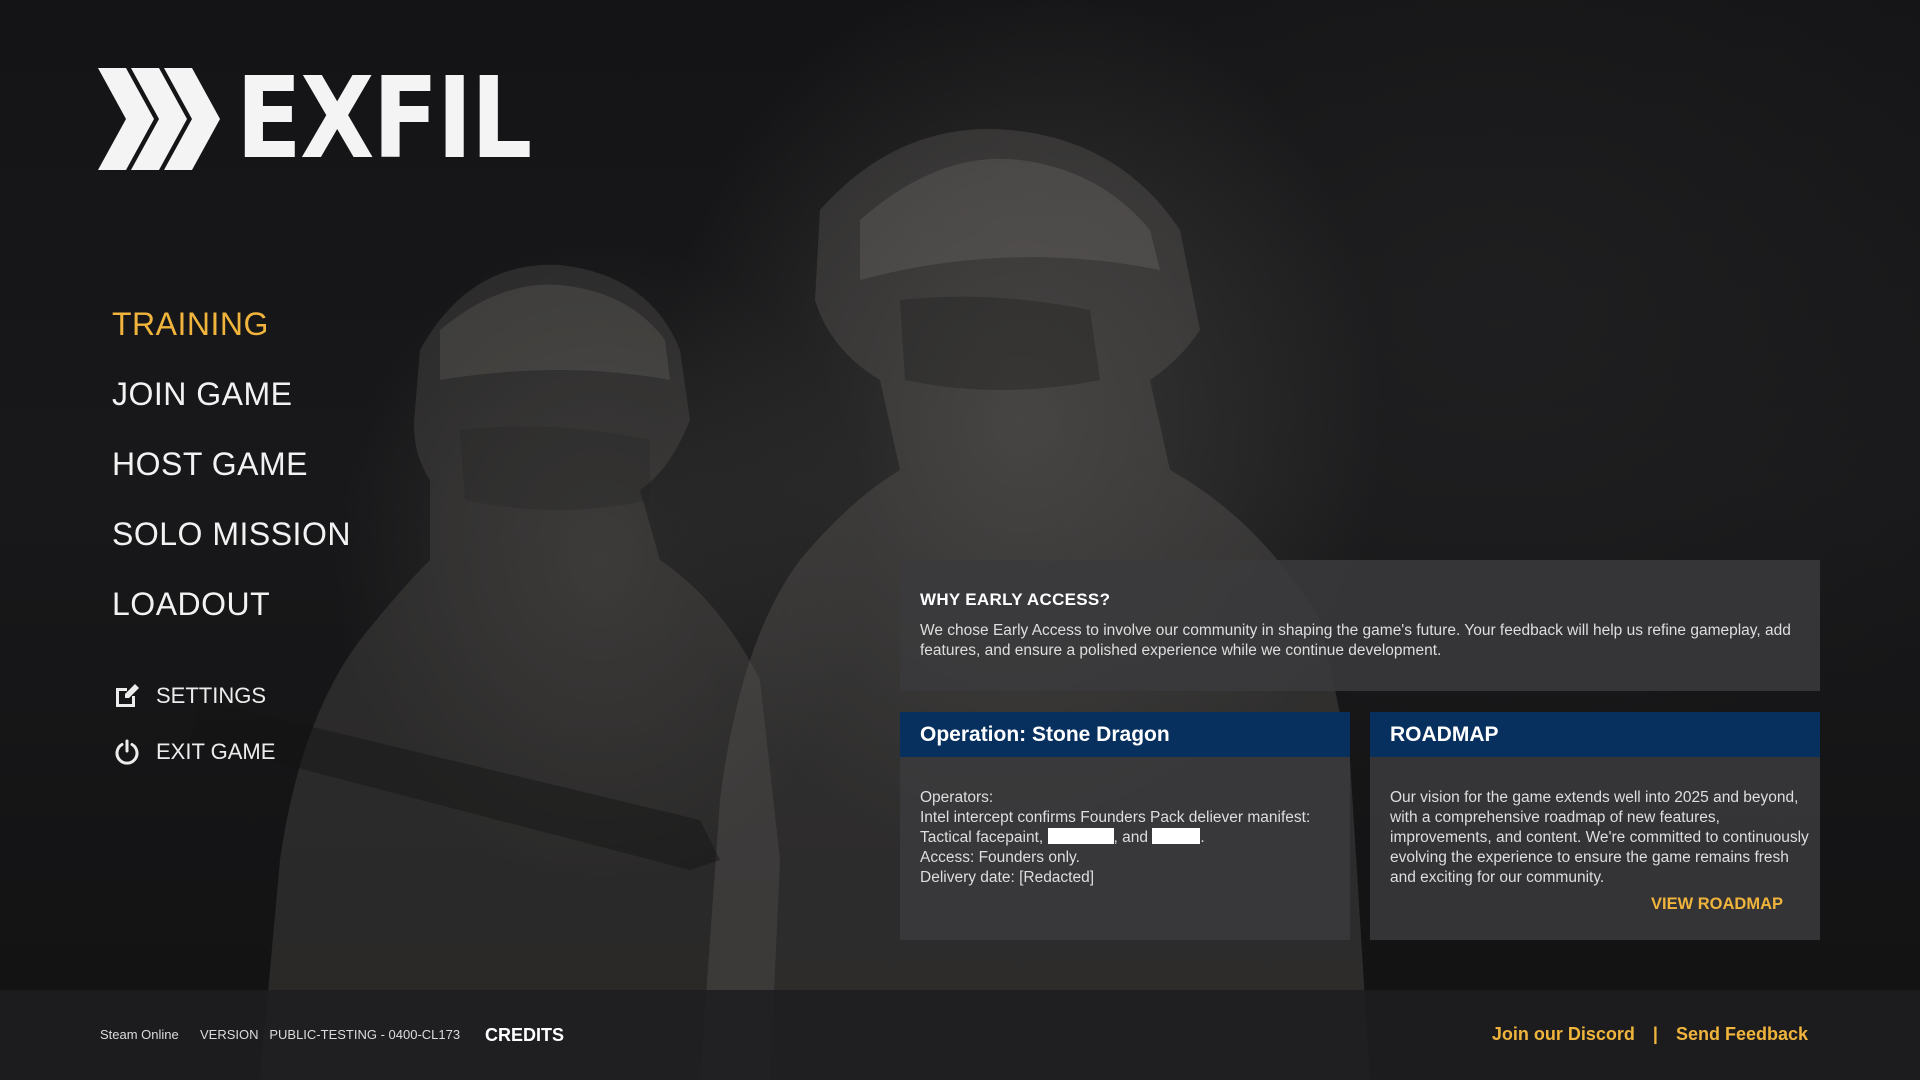 The height and width of the screenshot is (1080, 1920). I want to click on menu-item-host-game: HOST GAME, so click(231, 475).